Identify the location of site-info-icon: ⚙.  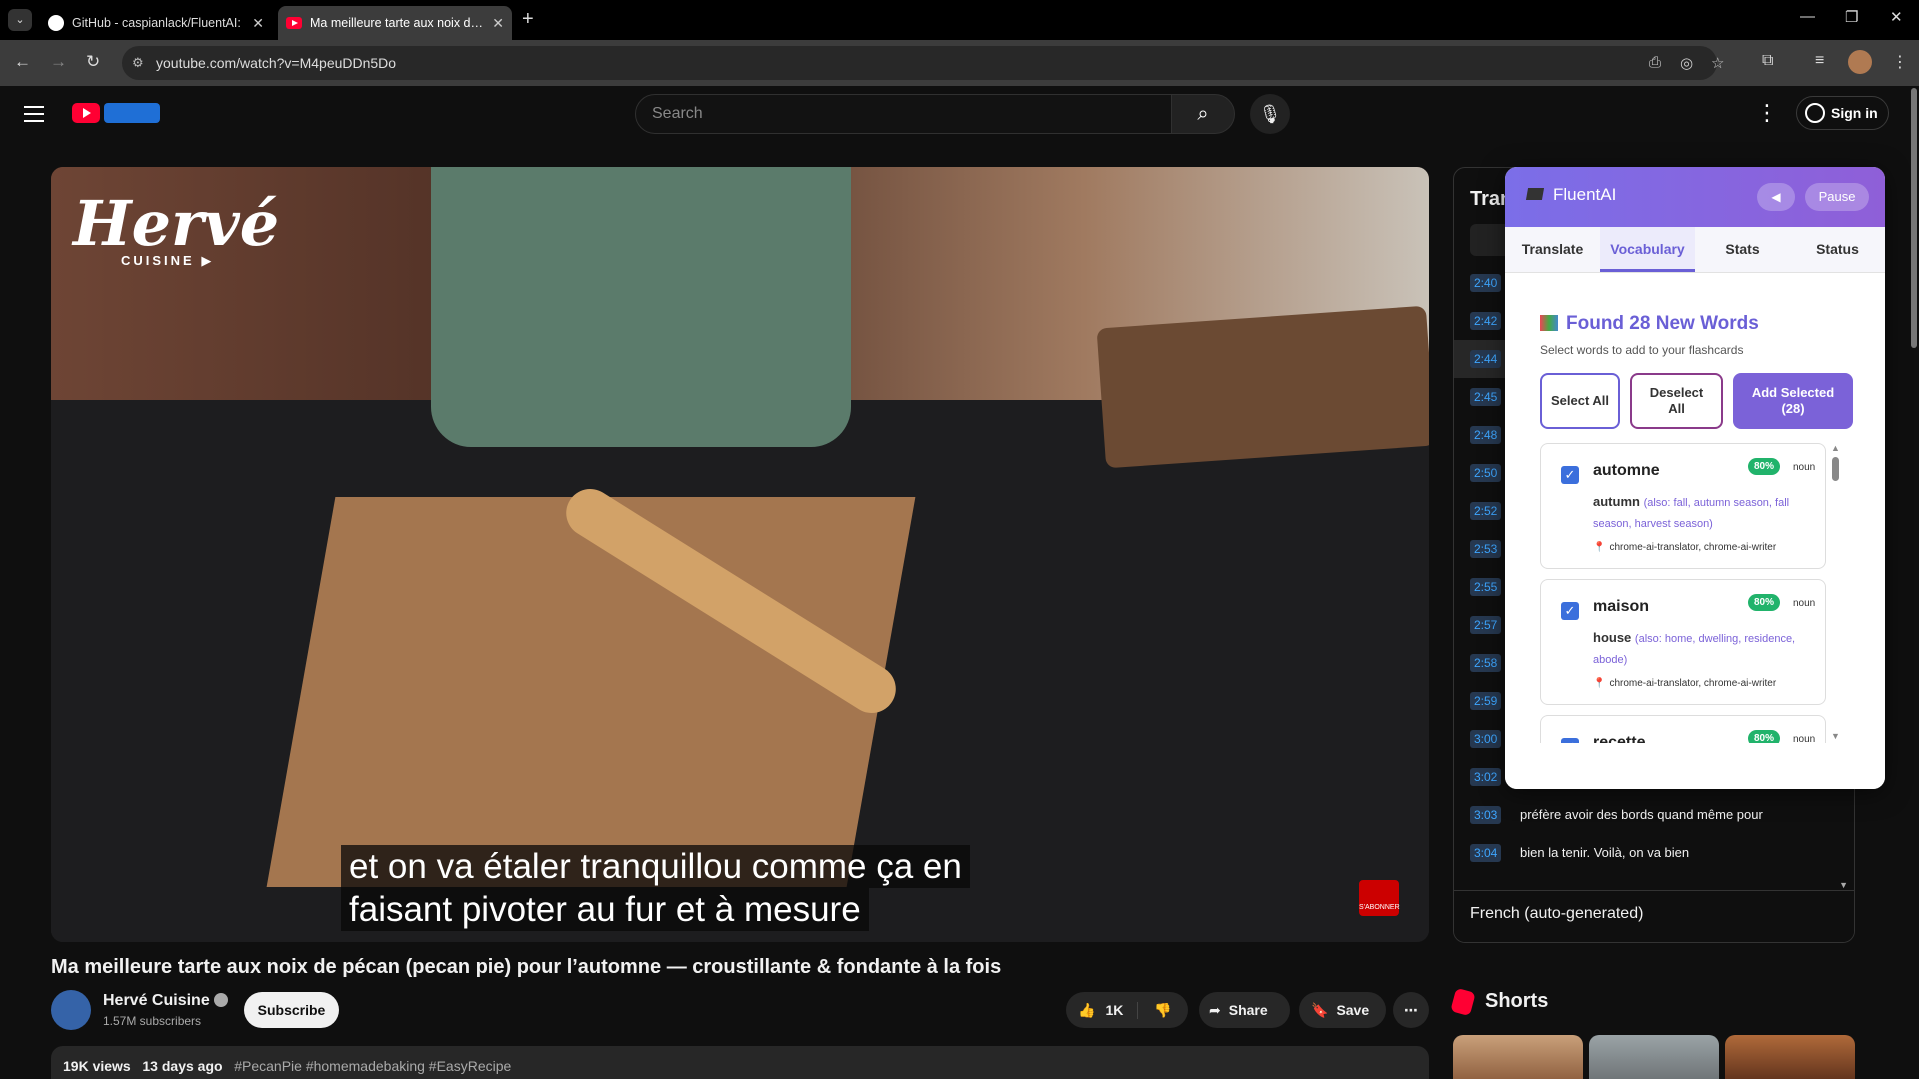
(138, 63).